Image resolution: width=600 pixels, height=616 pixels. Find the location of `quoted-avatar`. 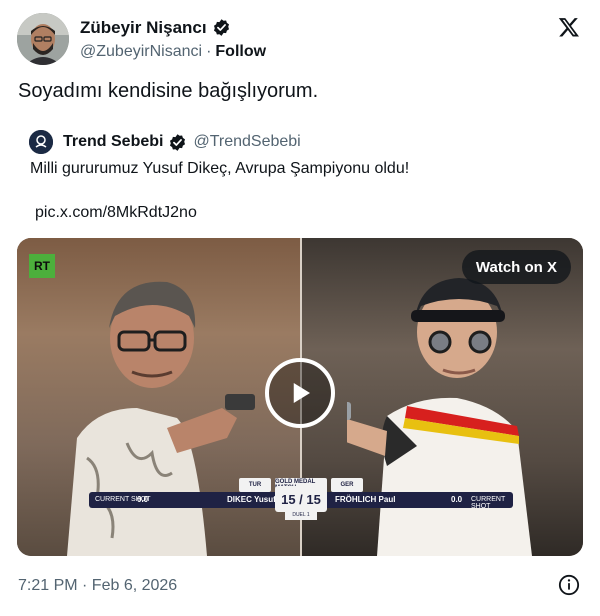

quoted-avatar is located at coordinates (41, 142).